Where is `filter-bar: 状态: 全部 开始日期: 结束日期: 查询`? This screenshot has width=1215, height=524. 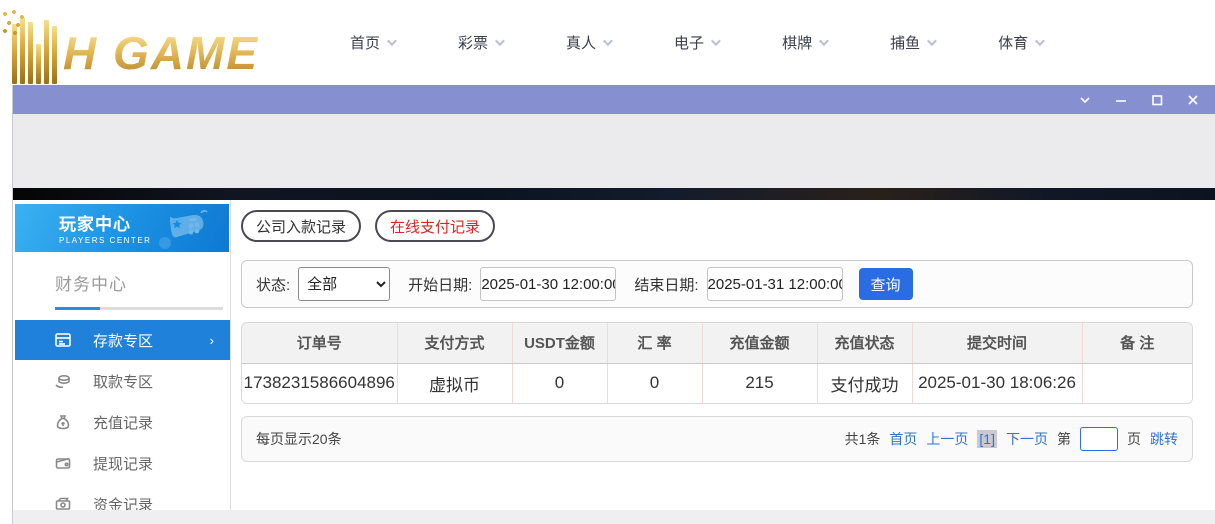 filter-bar: 状态: 全部 开始日期: 结束日期: 查询 is located at coordinates (717, 284).